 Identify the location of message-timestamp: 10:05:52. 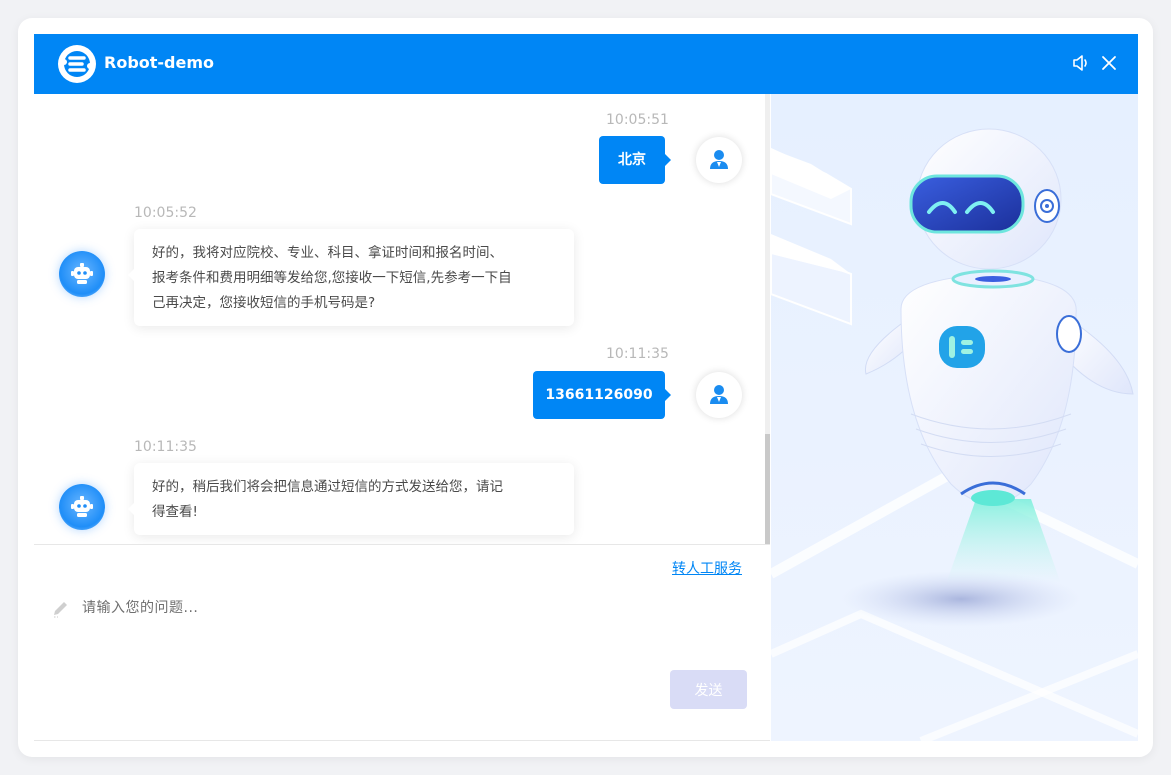
(165, 213).